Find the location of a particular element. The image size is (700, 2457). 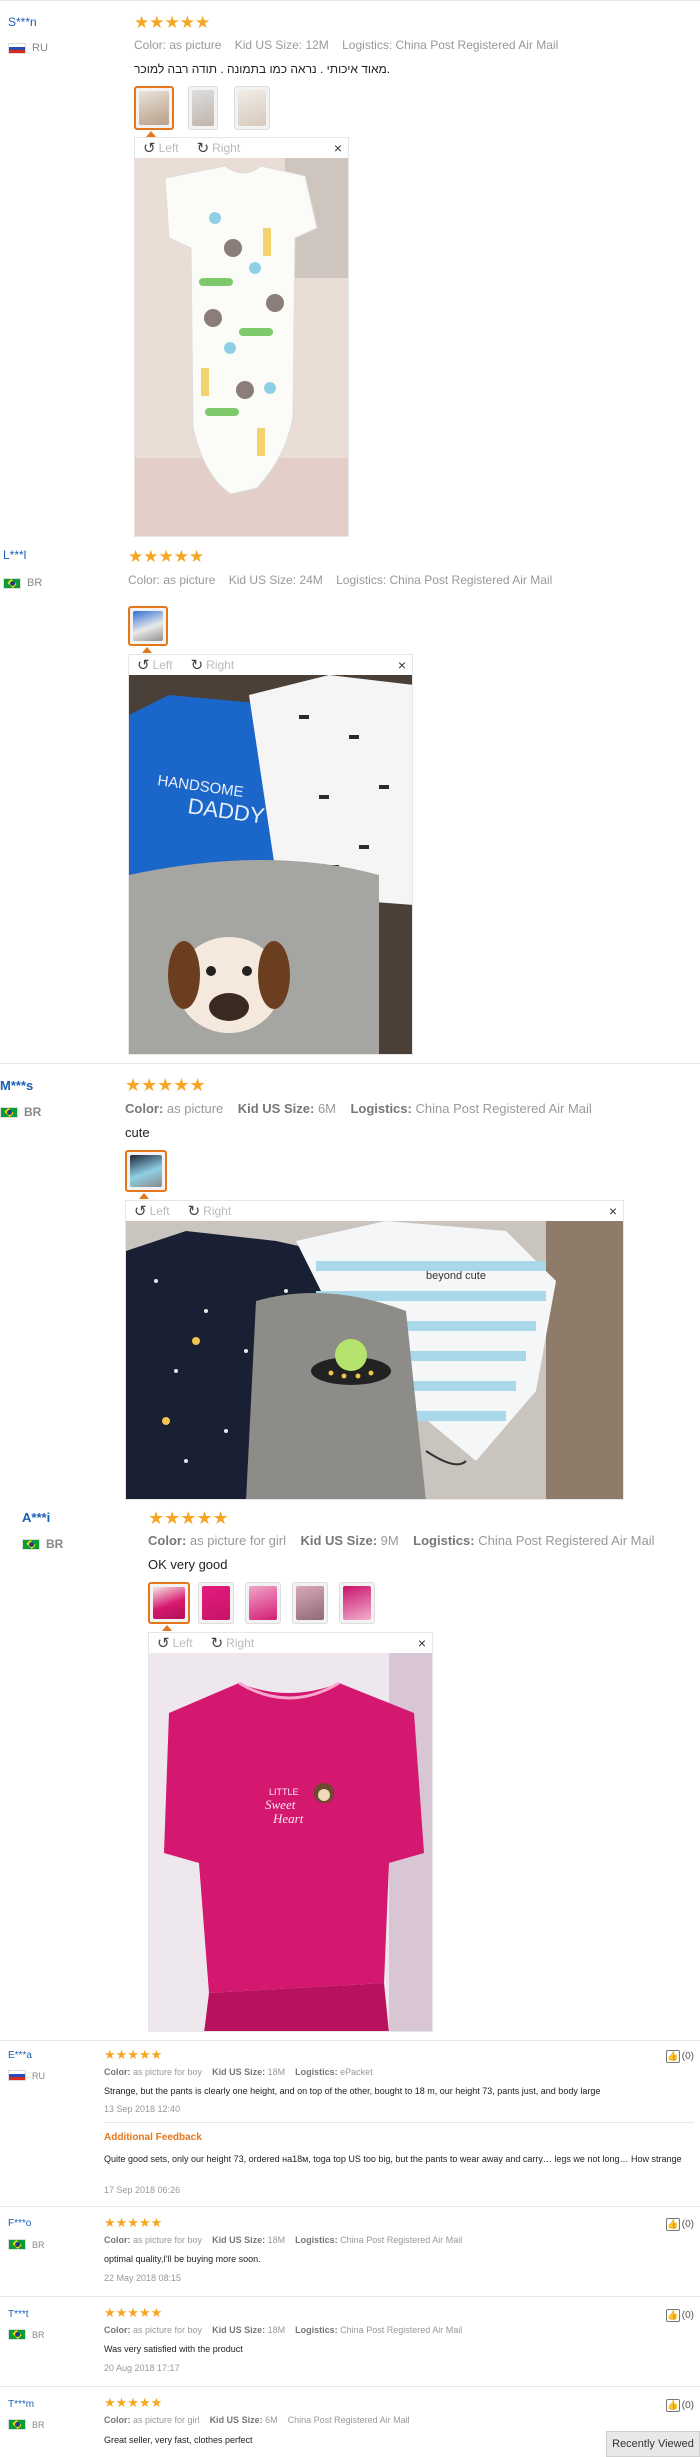

review-photo: LITTLE Sweet Heart is located at coordinates (290, 1842).